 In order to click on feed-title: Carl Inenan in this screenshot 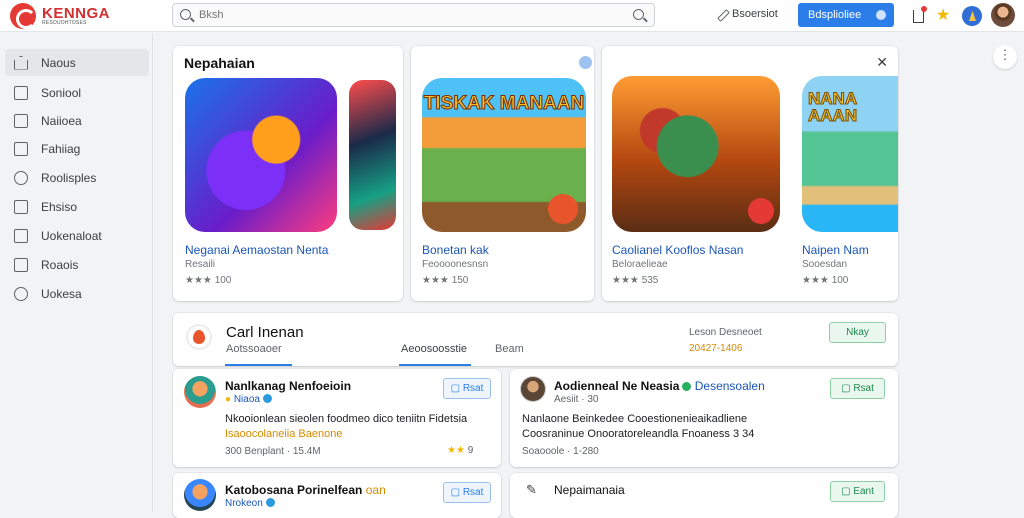, I will do `click(265, 332)`.